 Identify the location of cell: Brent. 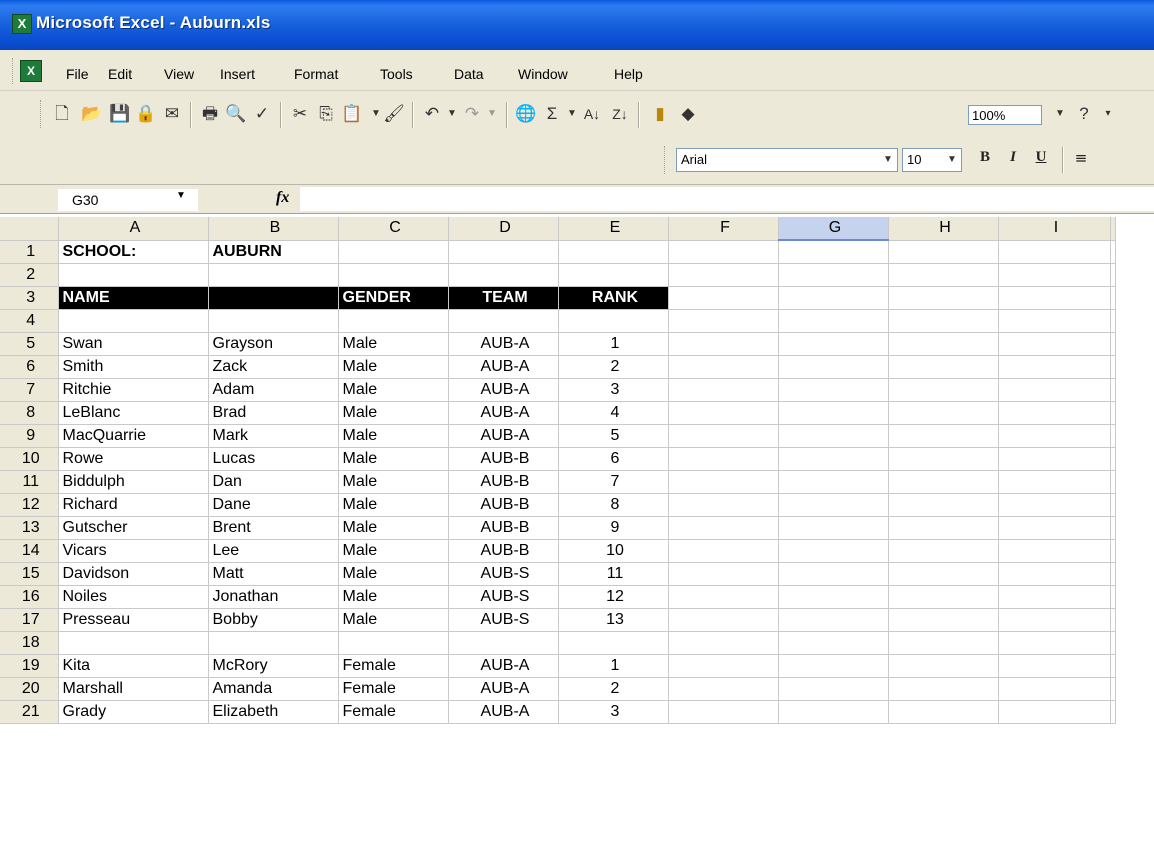
(273, 528).